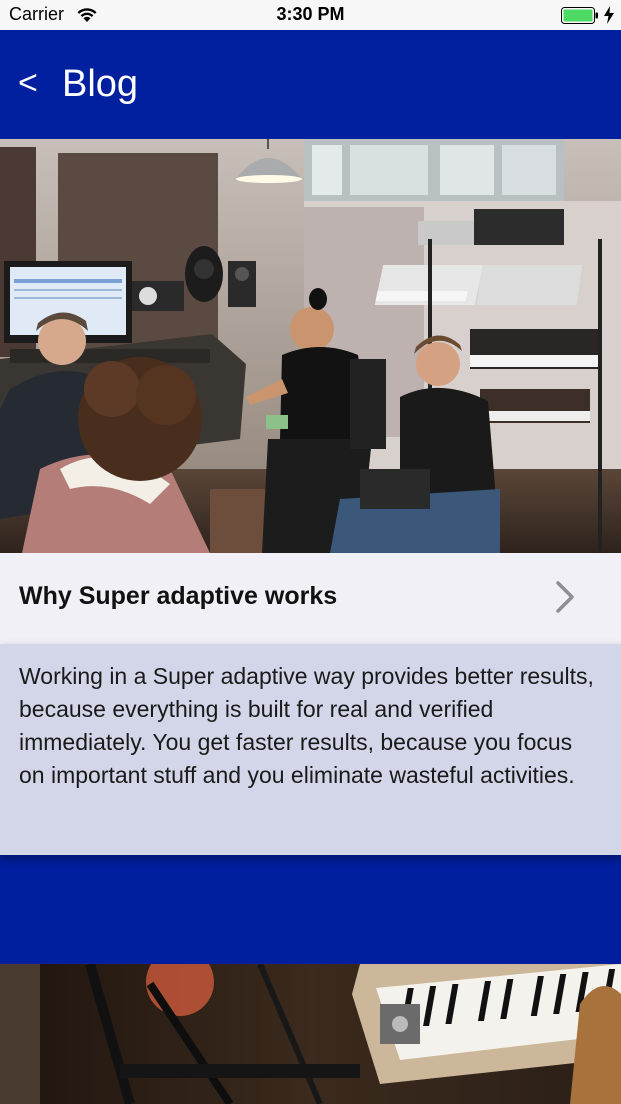  What do you see at coordinates (178, 596) in the screenshot?
I see `post-title: Why Super adaptive works` at bounding box center [178, 596].